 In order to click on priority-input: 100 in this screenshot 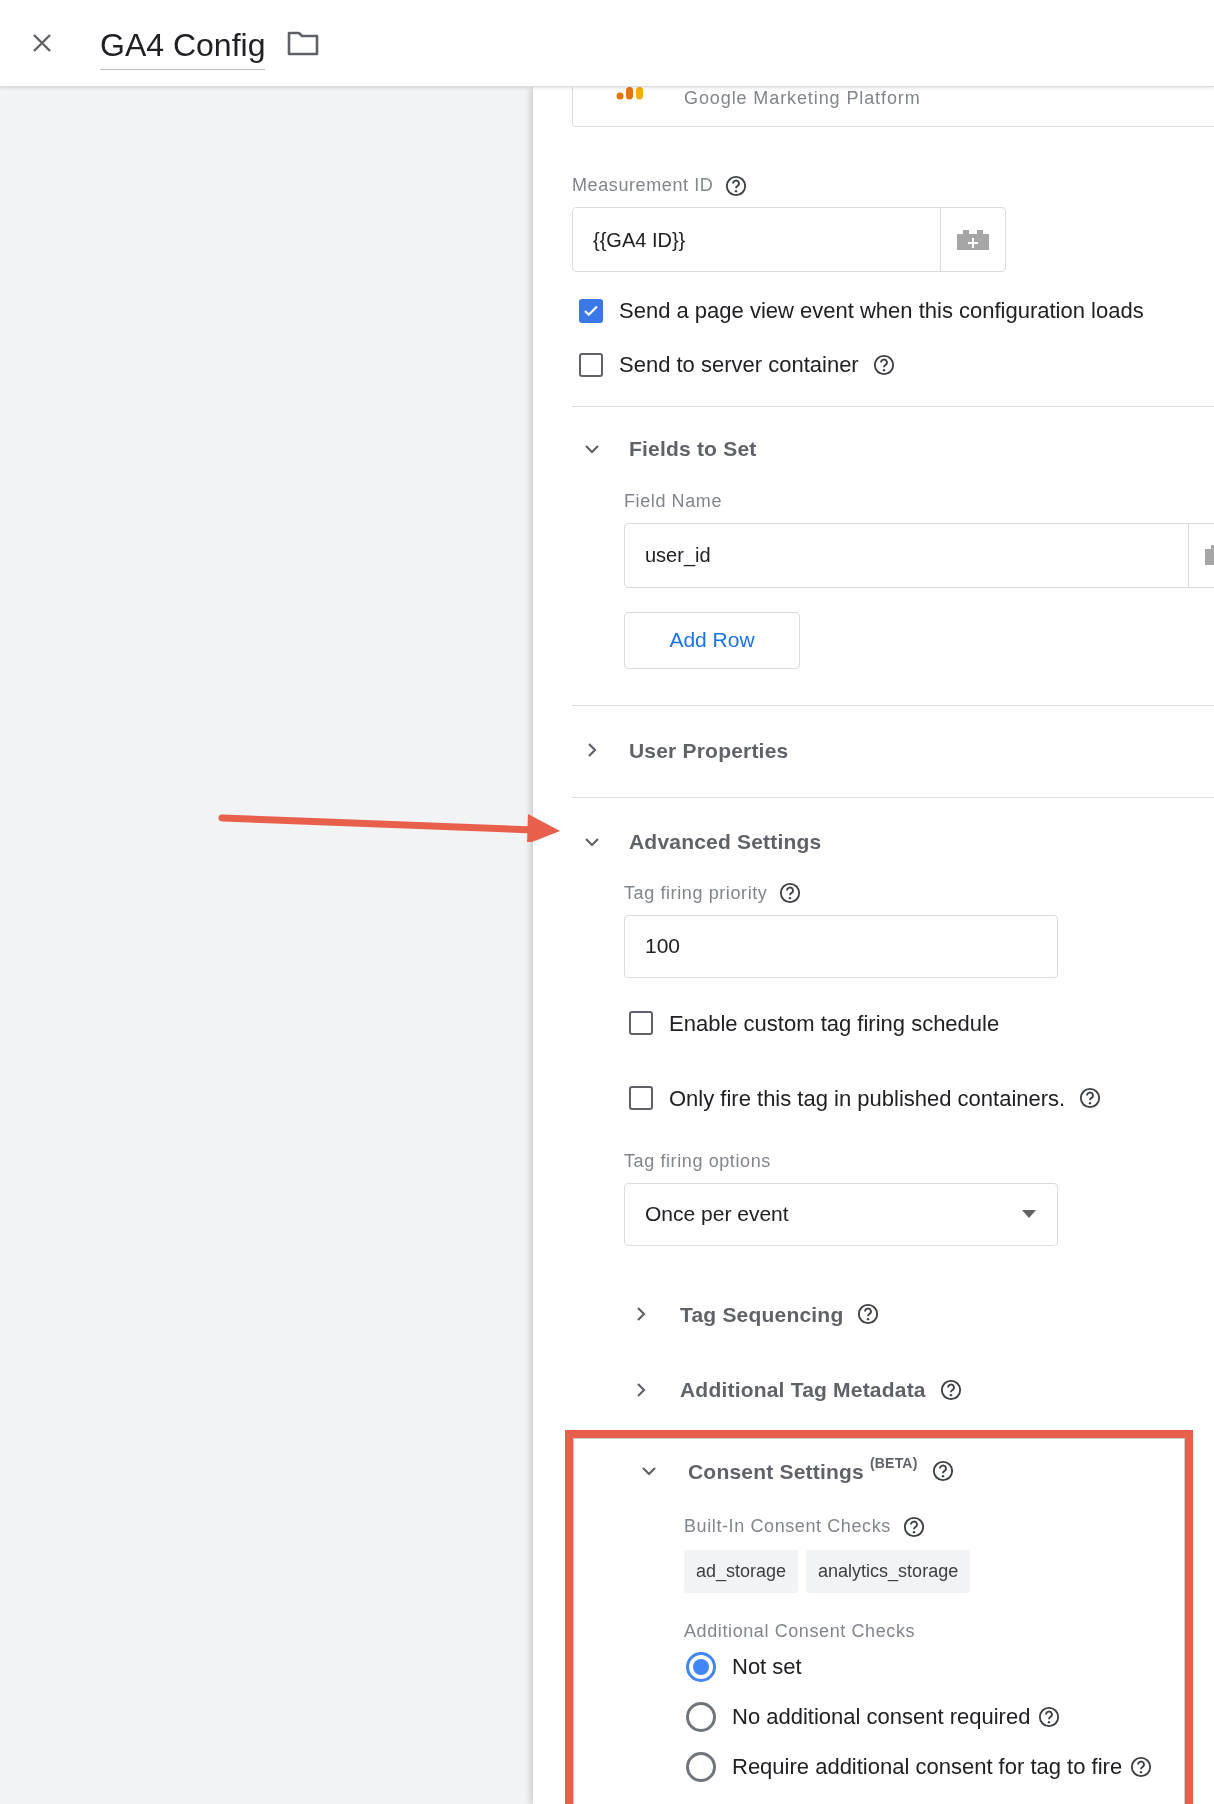, I will do `click(841, 946)`.